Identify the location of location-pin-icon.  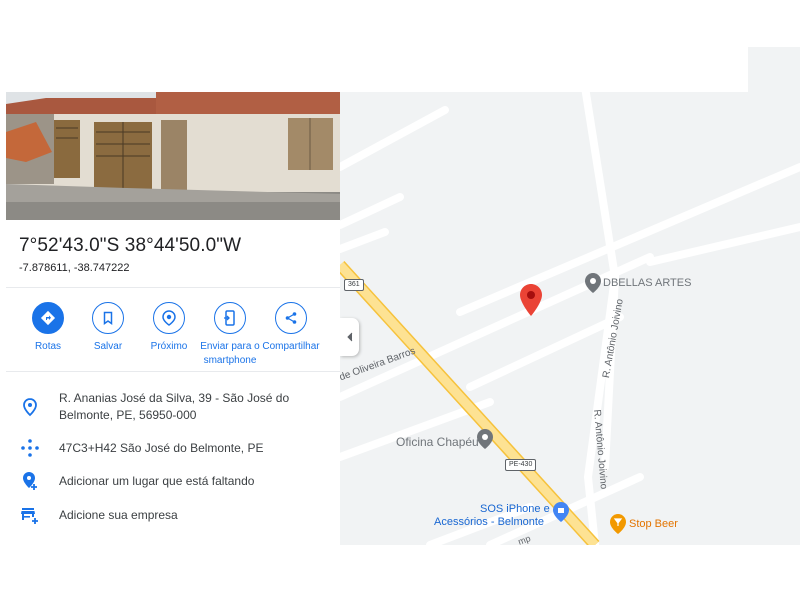
(30, 407).